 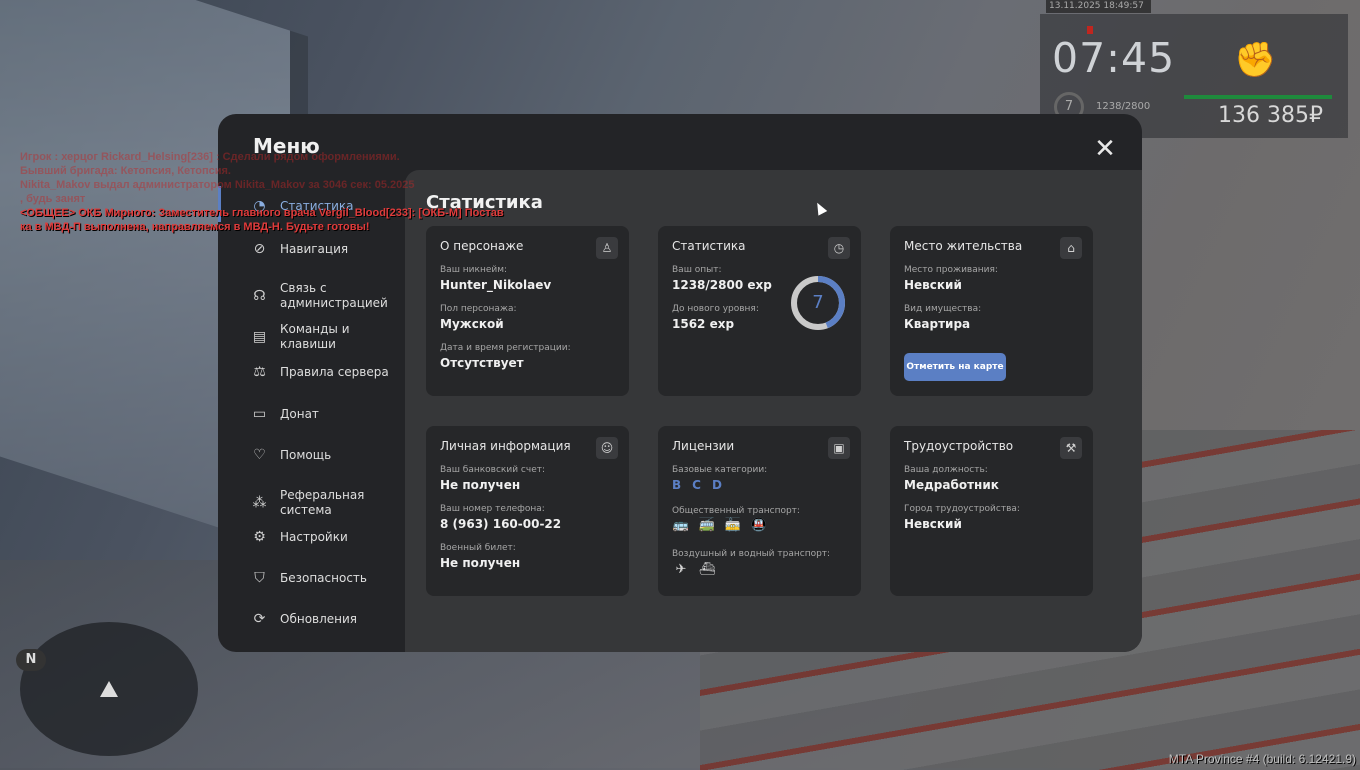 I want to click on phone-value: 8 (963) 160-00-22, so click(x=501, y=524).